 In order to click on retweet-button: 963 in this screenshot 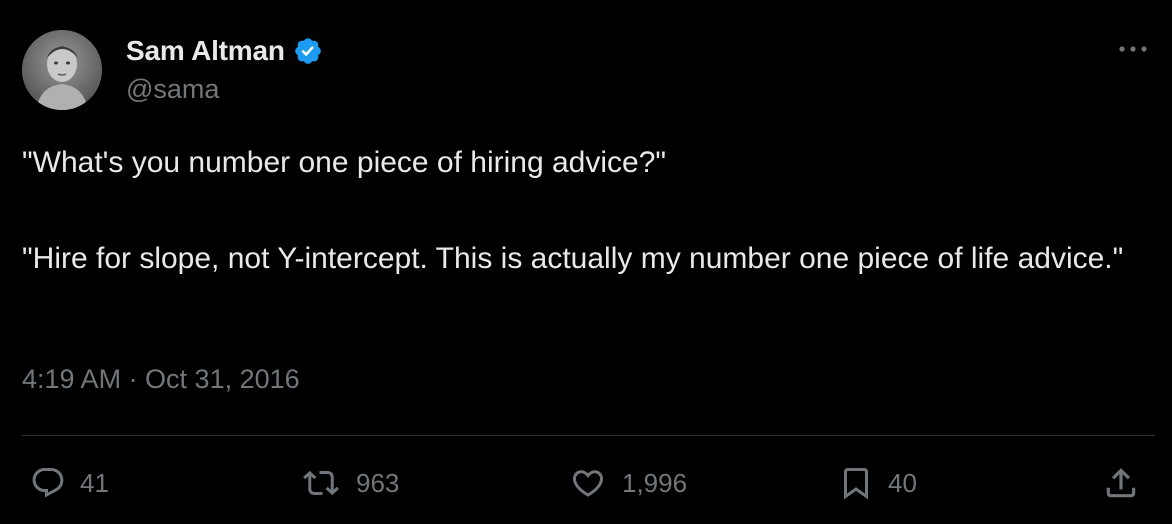, I will do `click(349, 483)`.